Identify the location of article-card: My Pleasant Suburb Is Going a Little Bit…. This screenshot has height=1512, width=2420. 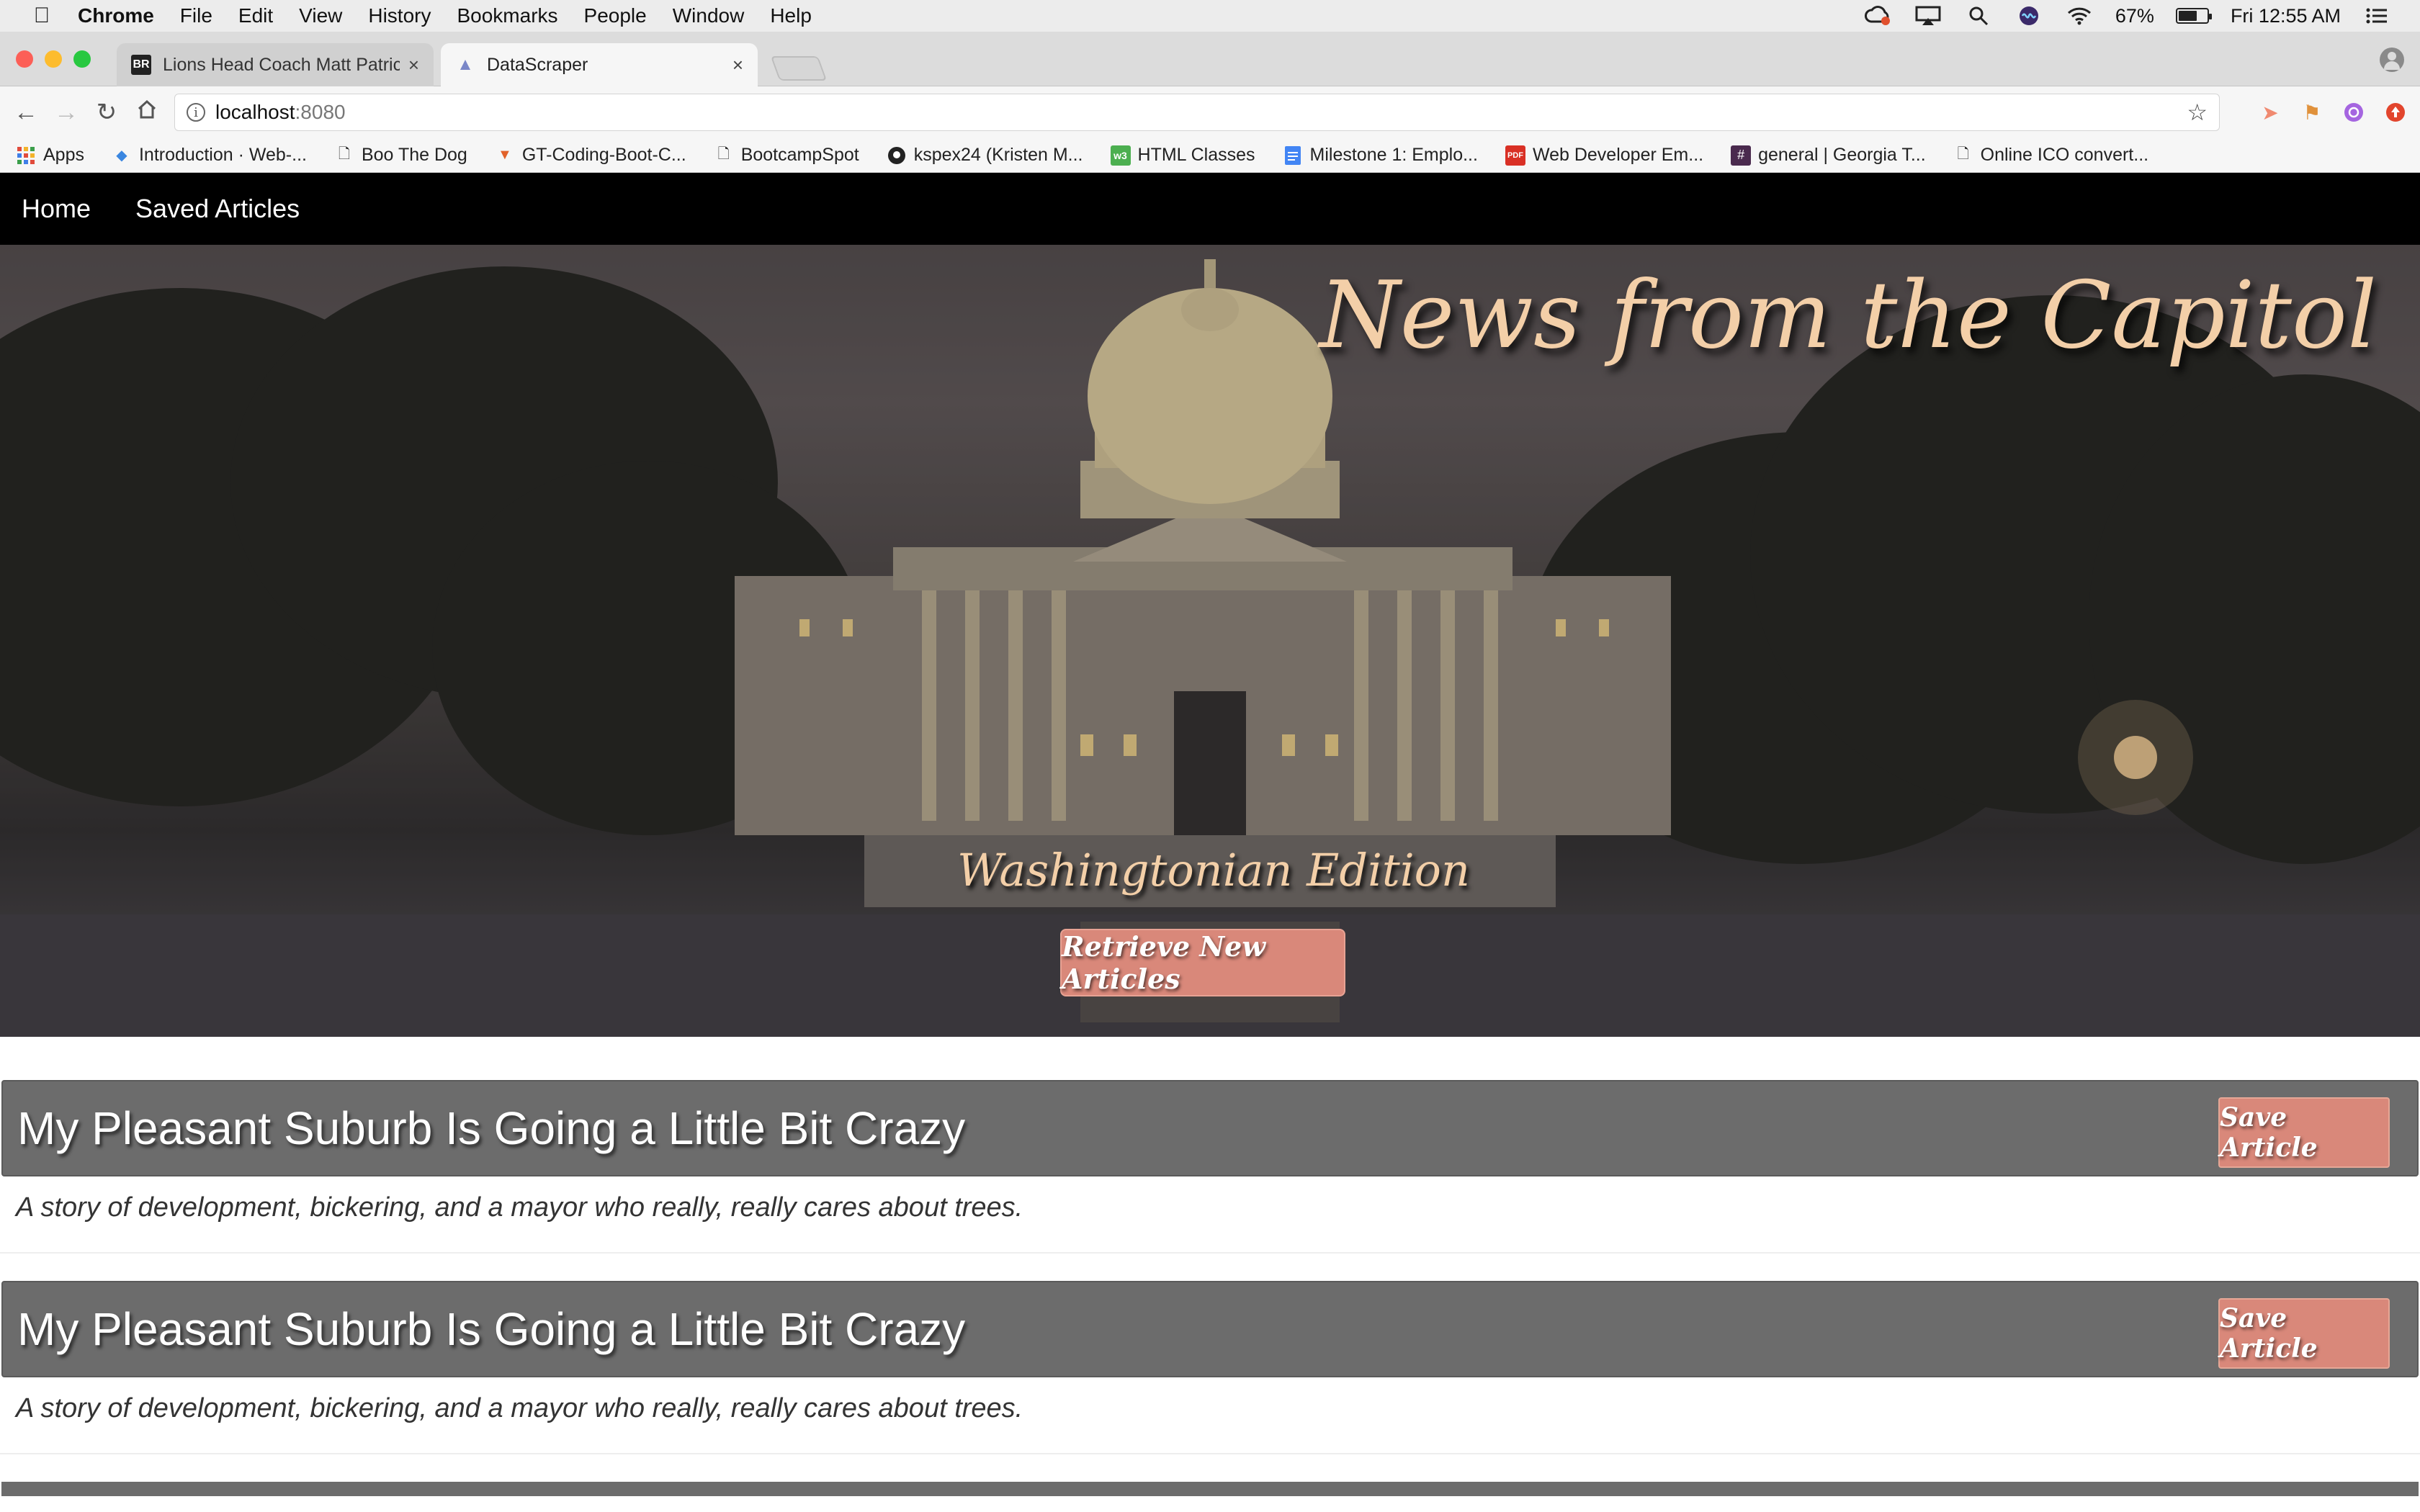
(1210, 1167).